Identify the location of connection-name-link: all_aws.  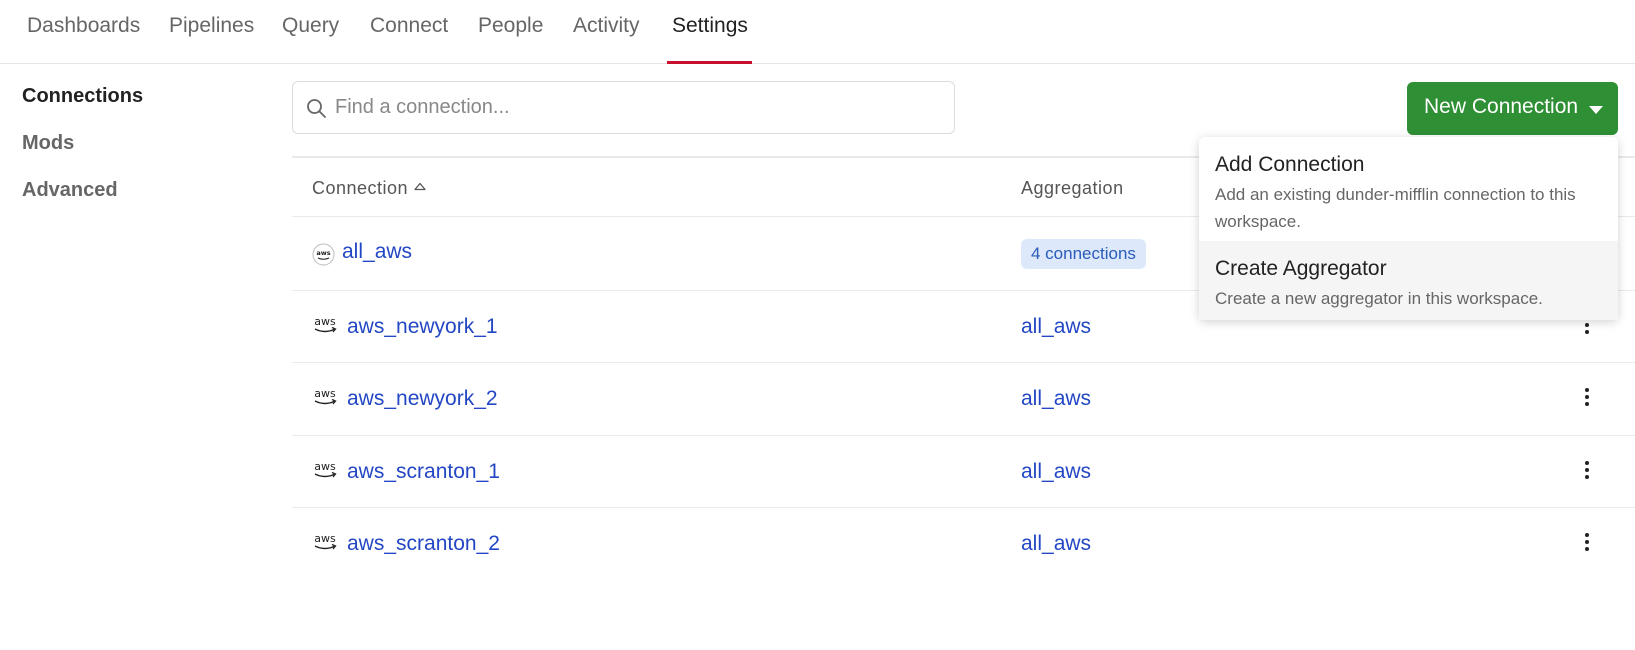
(377, 252).